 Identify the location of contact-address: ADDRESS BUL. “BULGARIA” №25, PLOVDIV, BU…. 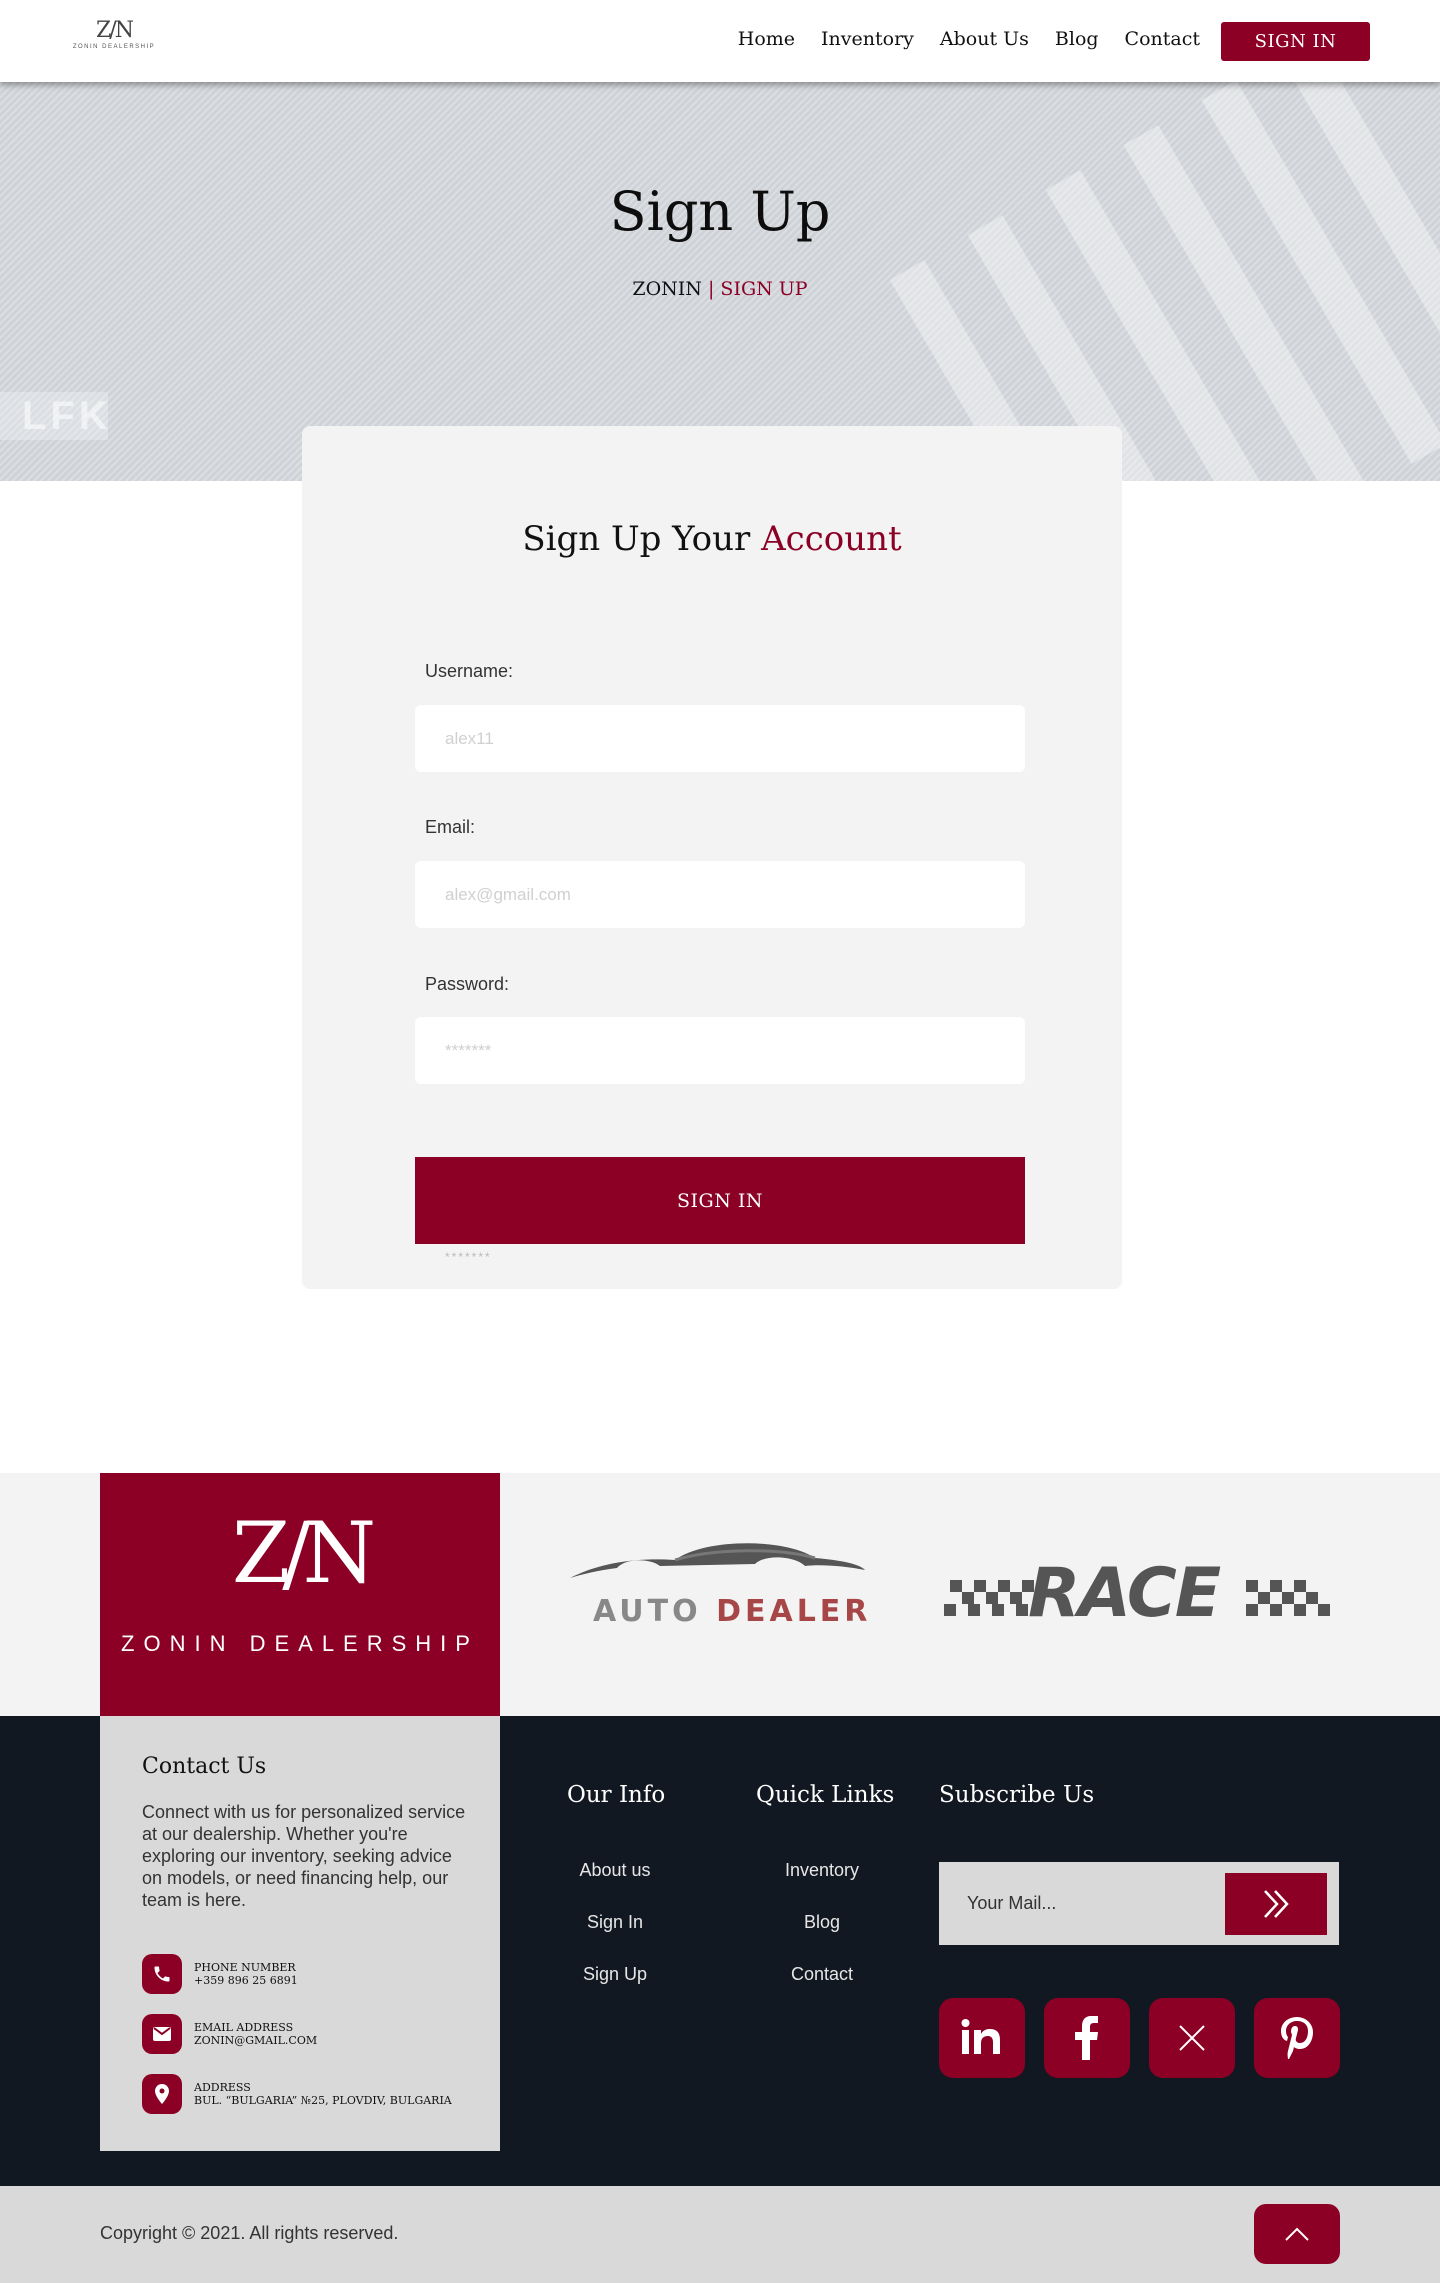
(297, 2094).